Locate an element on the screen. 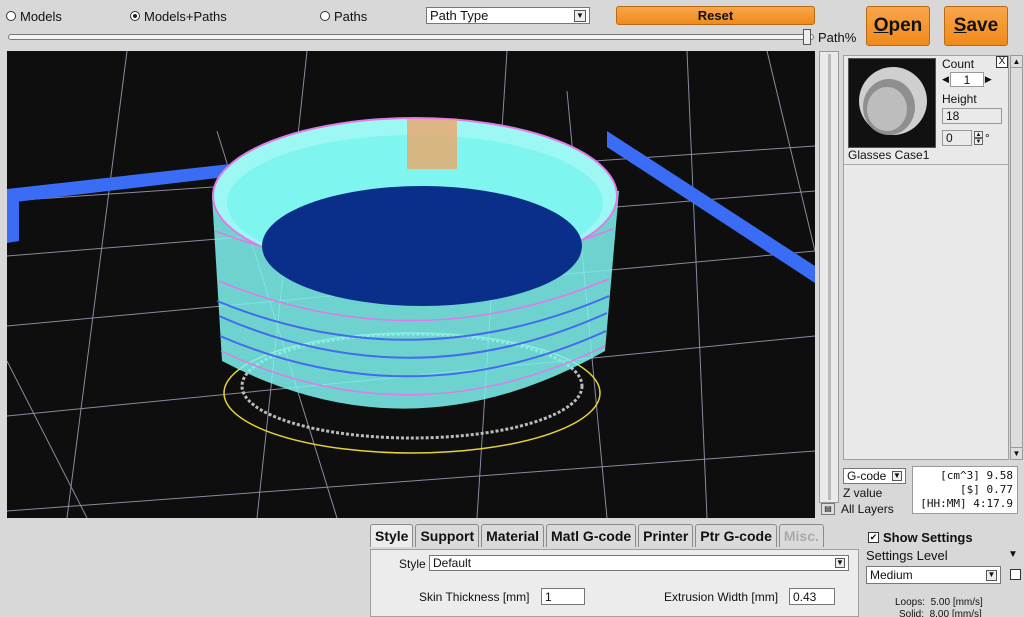  tab-misc-label: Misc. is located at coordinates (801, 536).